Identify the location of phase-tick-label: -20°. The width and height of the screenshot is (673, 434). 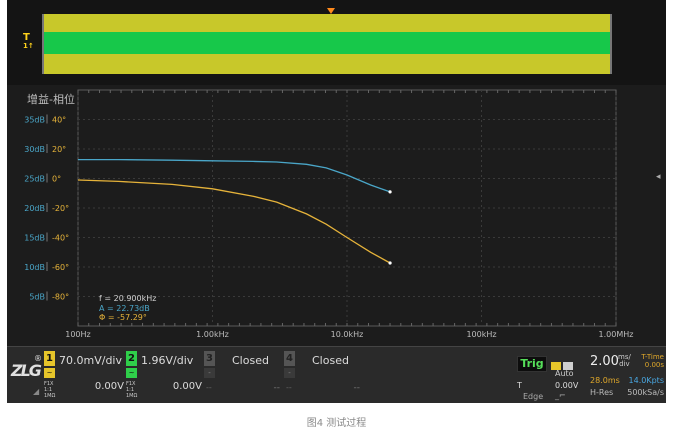
(60, 208).